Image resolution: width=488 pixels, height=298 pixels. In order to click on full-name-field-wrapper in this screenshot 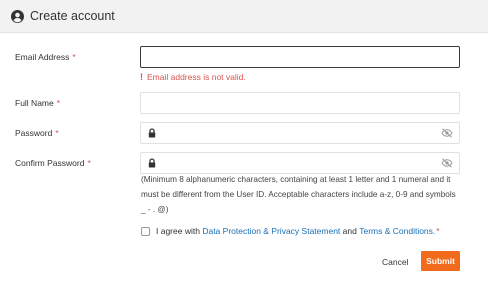, I will do `click(300, 103)`.